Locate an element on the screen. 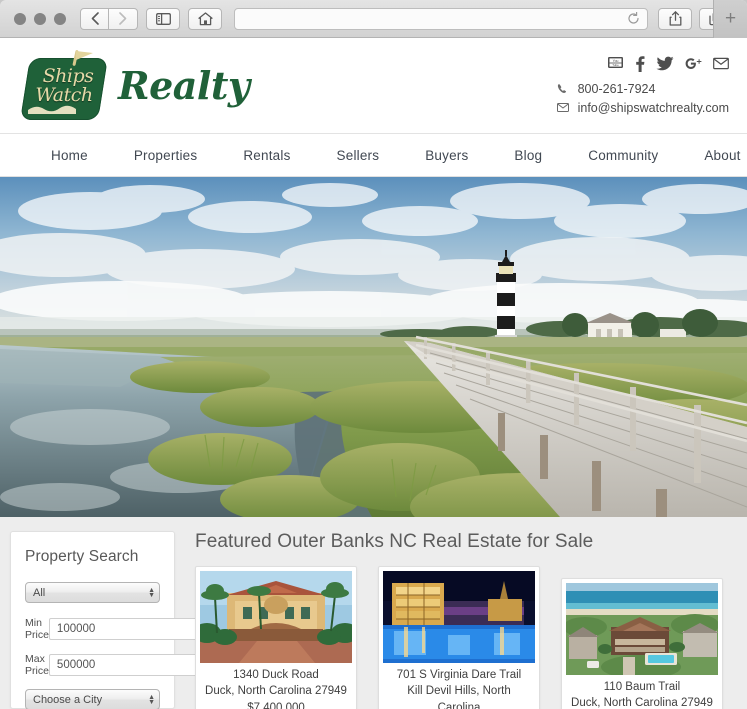  share-icon is located at coordinates (675, 18).